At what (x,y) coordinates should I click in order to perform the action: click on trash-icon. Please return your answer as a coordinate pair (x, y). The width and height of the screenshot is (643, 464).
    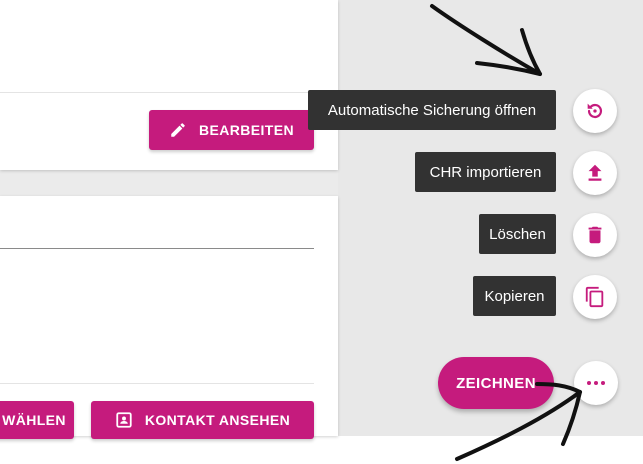
    Looking at the image, I should click on (595, 235).